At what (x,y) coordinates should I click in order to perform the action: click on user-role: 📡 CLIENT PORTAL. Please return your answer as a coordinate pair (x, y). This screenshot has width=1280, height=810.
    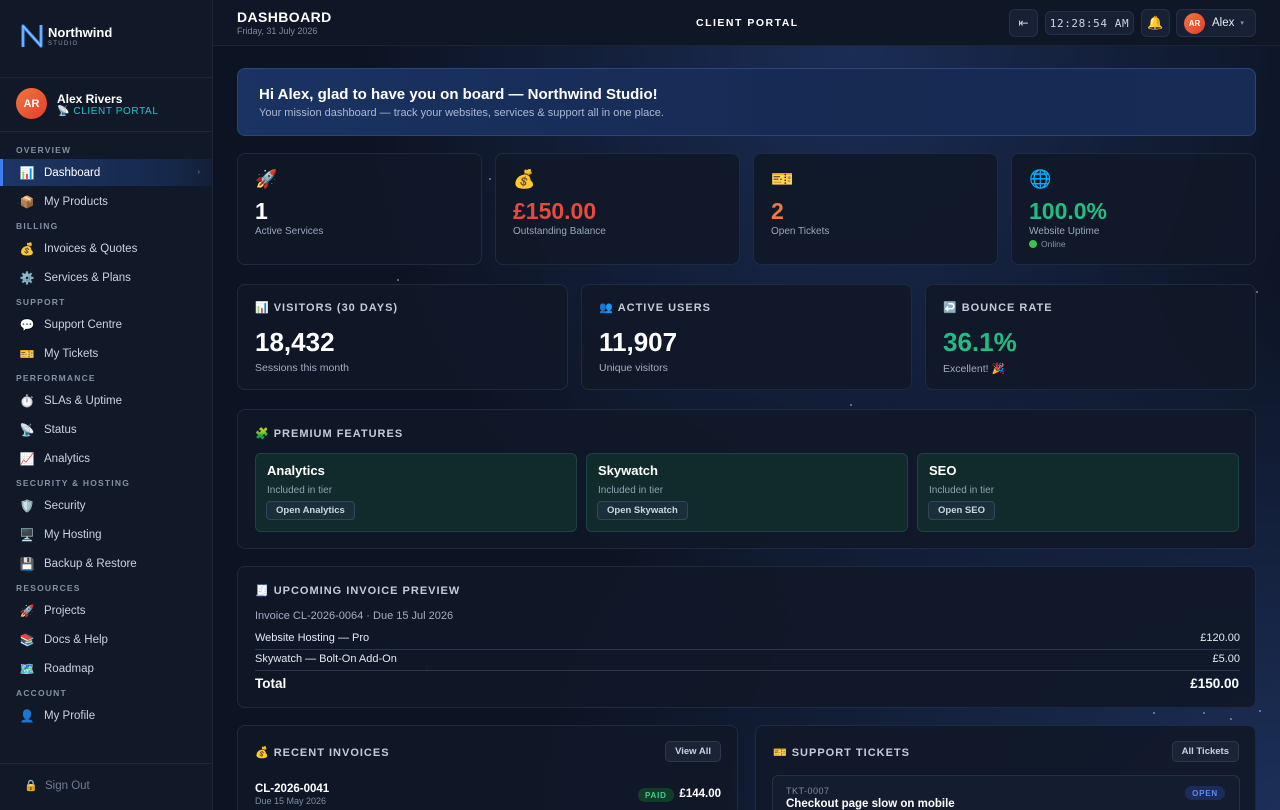
    Looking at the image, I should click on (108, 111).